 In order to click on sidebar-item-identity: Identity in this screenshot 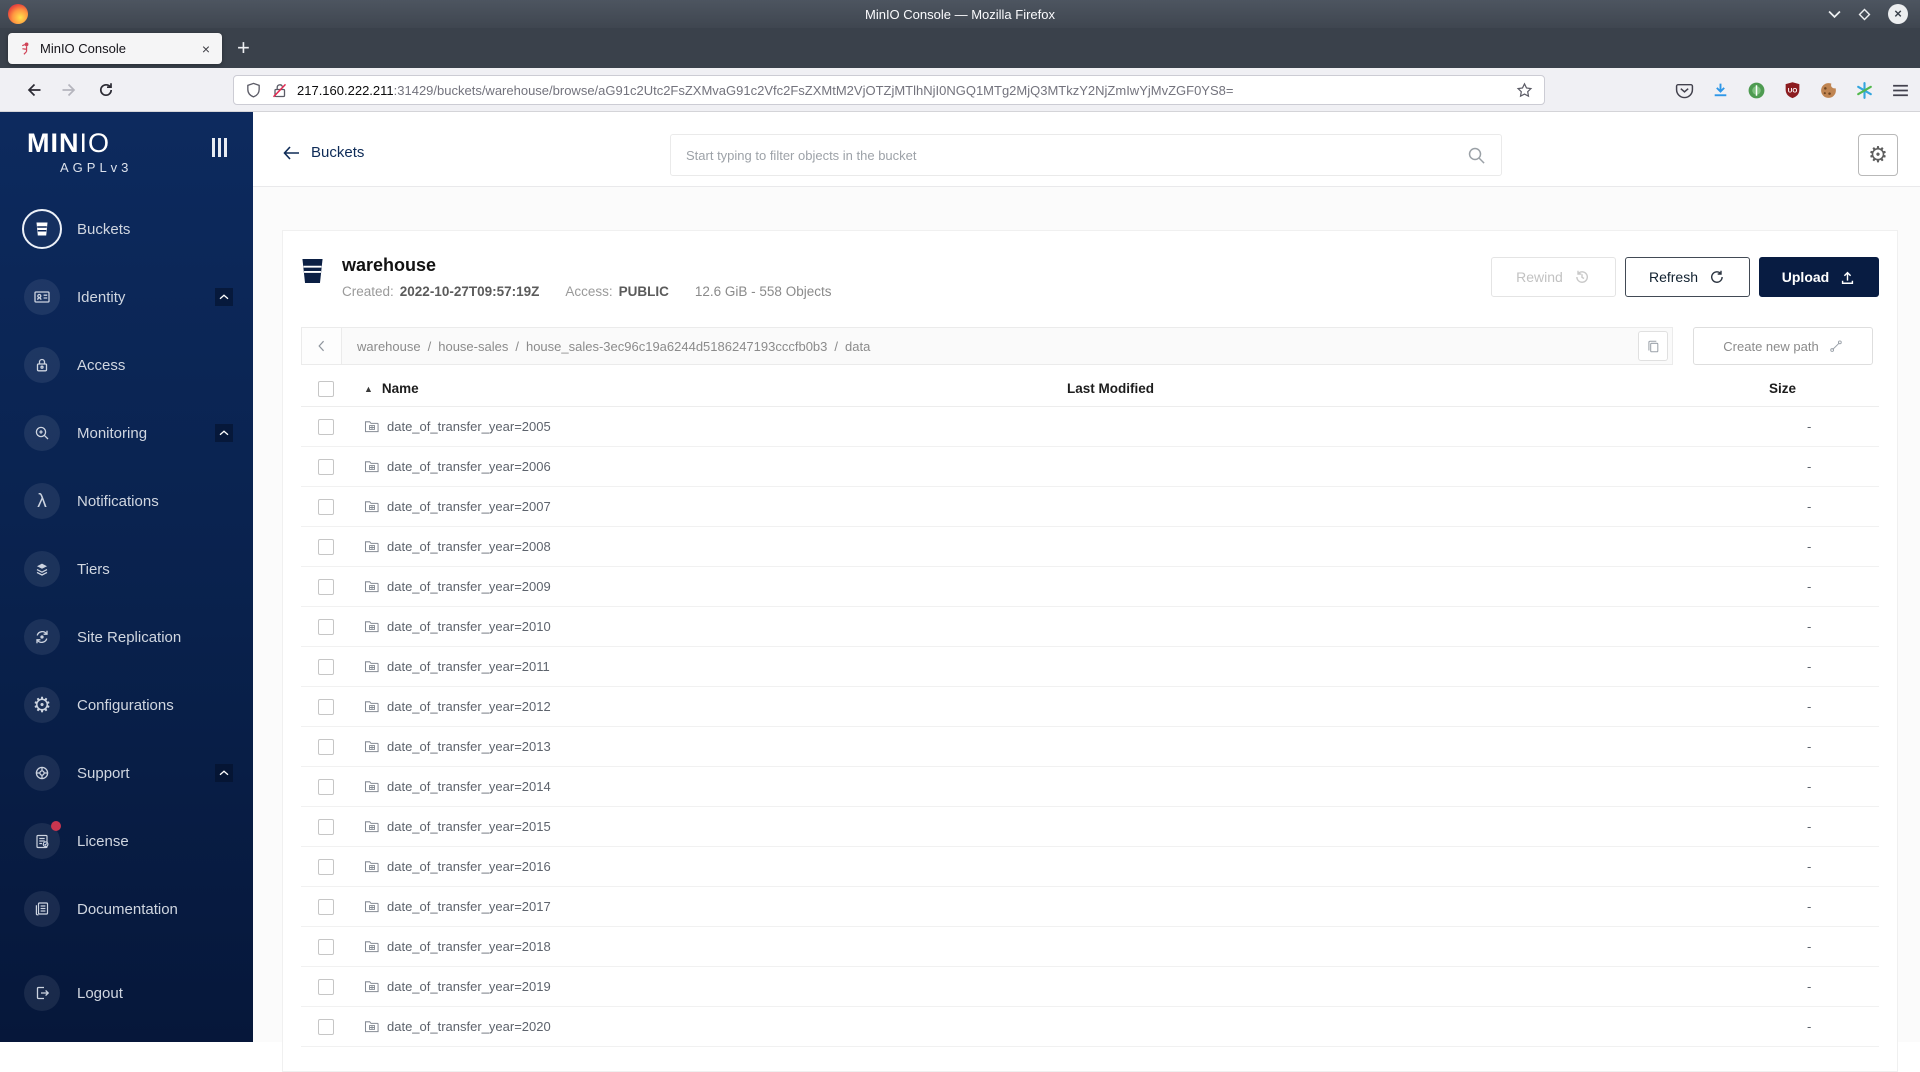, I will do `click(126, 297)`.